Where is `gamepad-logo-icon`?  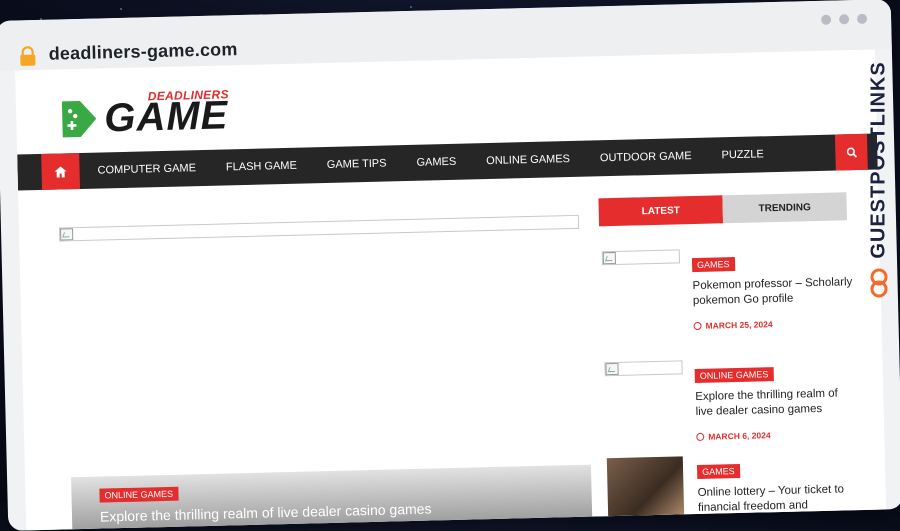 gamepad-logo-icon is located at coordinates (79, 119).